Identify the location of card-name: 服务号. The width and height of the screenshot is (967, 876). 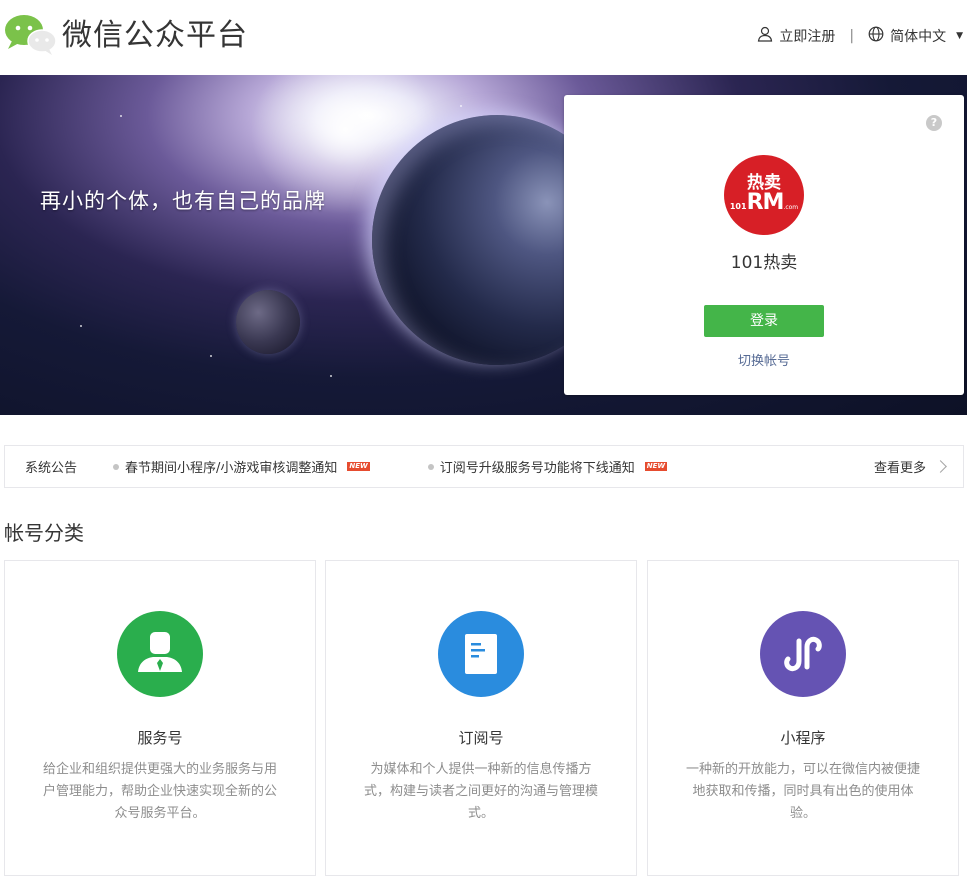
(160, 738).